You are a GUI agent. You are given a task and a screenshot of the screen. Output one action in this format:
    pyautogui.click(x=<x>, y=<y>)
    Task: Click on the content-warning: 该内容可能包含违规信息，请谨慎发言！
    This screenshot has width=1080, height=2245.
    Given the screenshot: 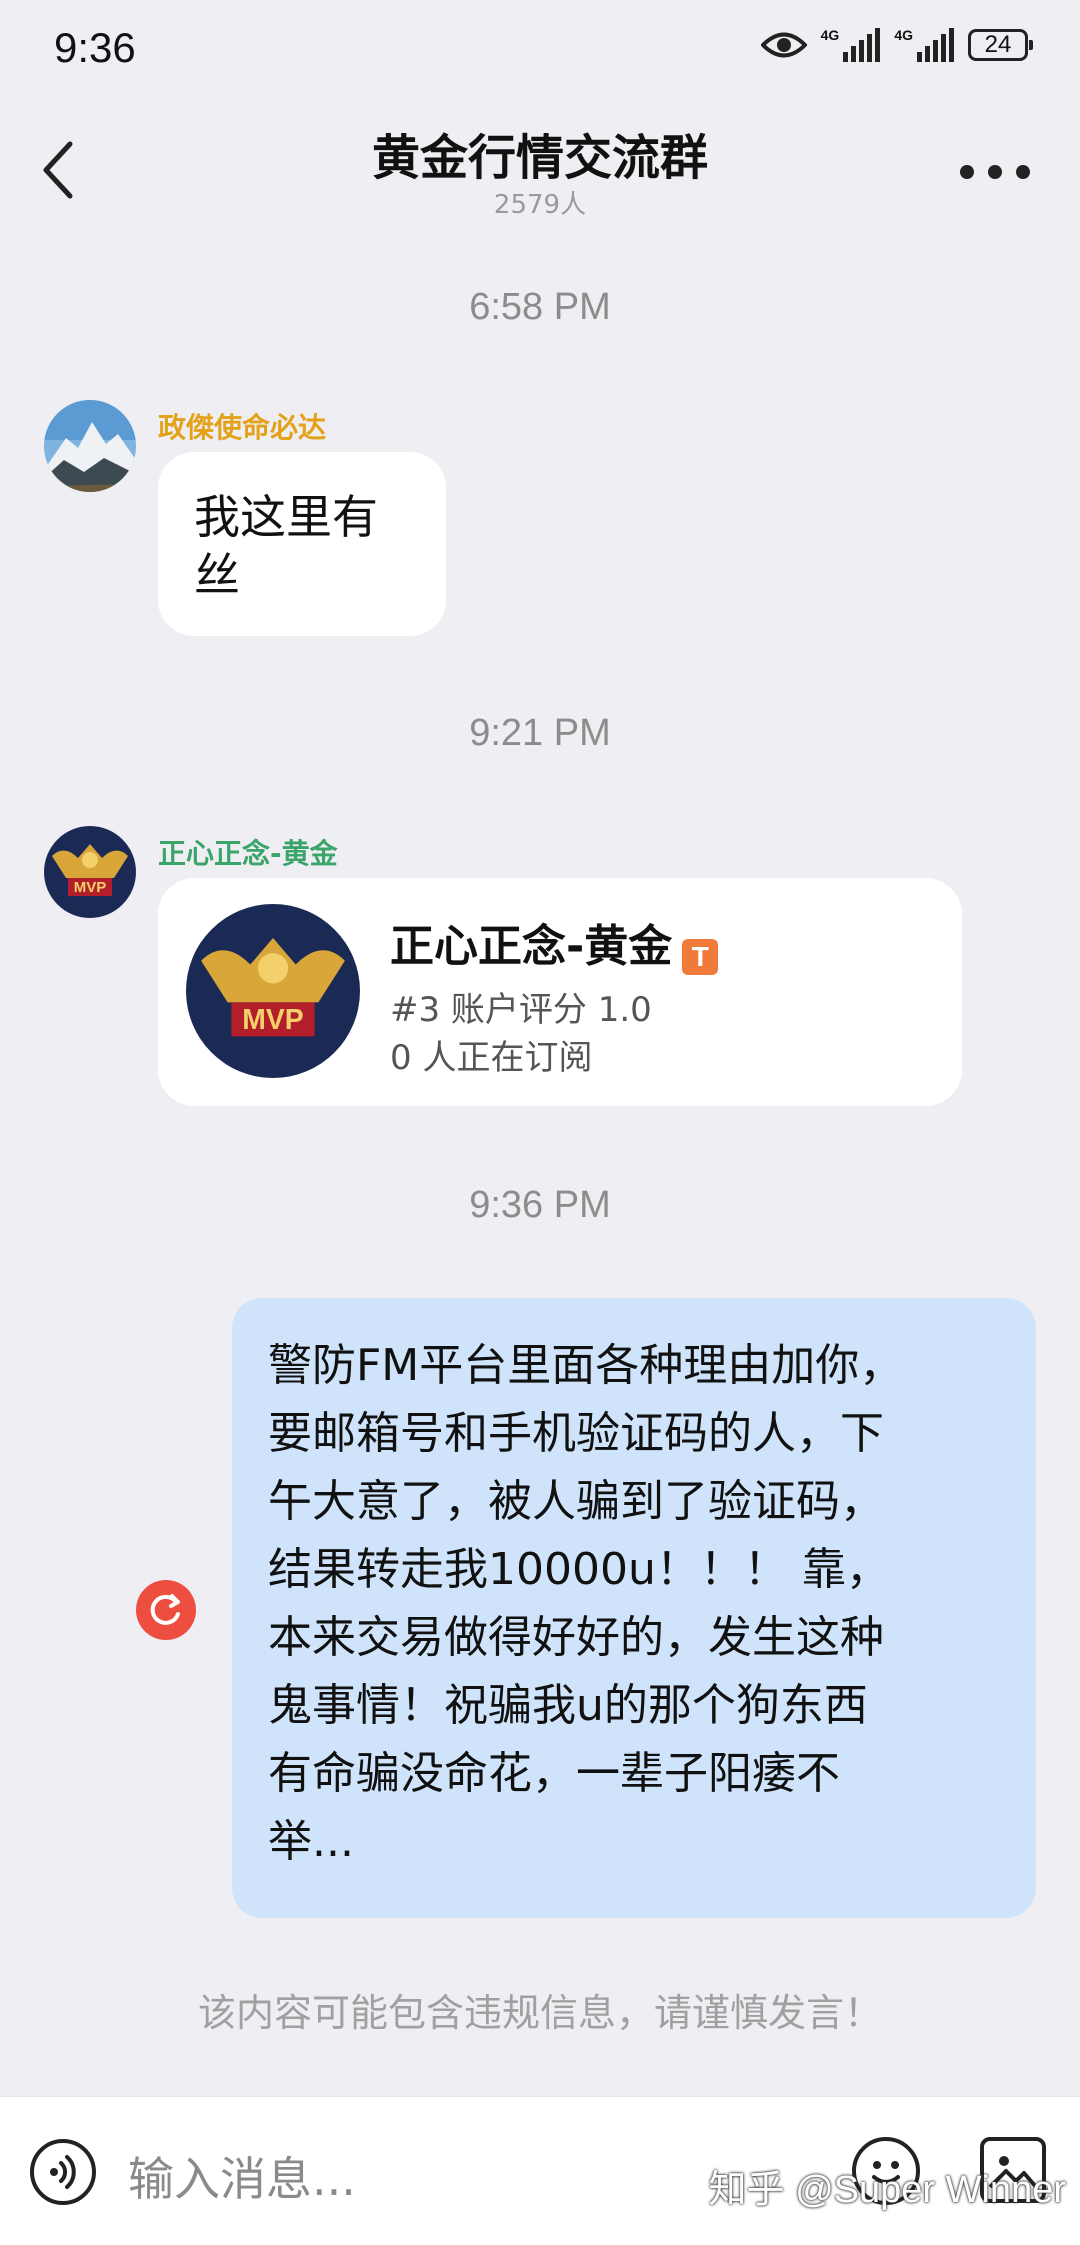 What is the action you would take?
    pyautogui.click(x=539, y=2013)
    